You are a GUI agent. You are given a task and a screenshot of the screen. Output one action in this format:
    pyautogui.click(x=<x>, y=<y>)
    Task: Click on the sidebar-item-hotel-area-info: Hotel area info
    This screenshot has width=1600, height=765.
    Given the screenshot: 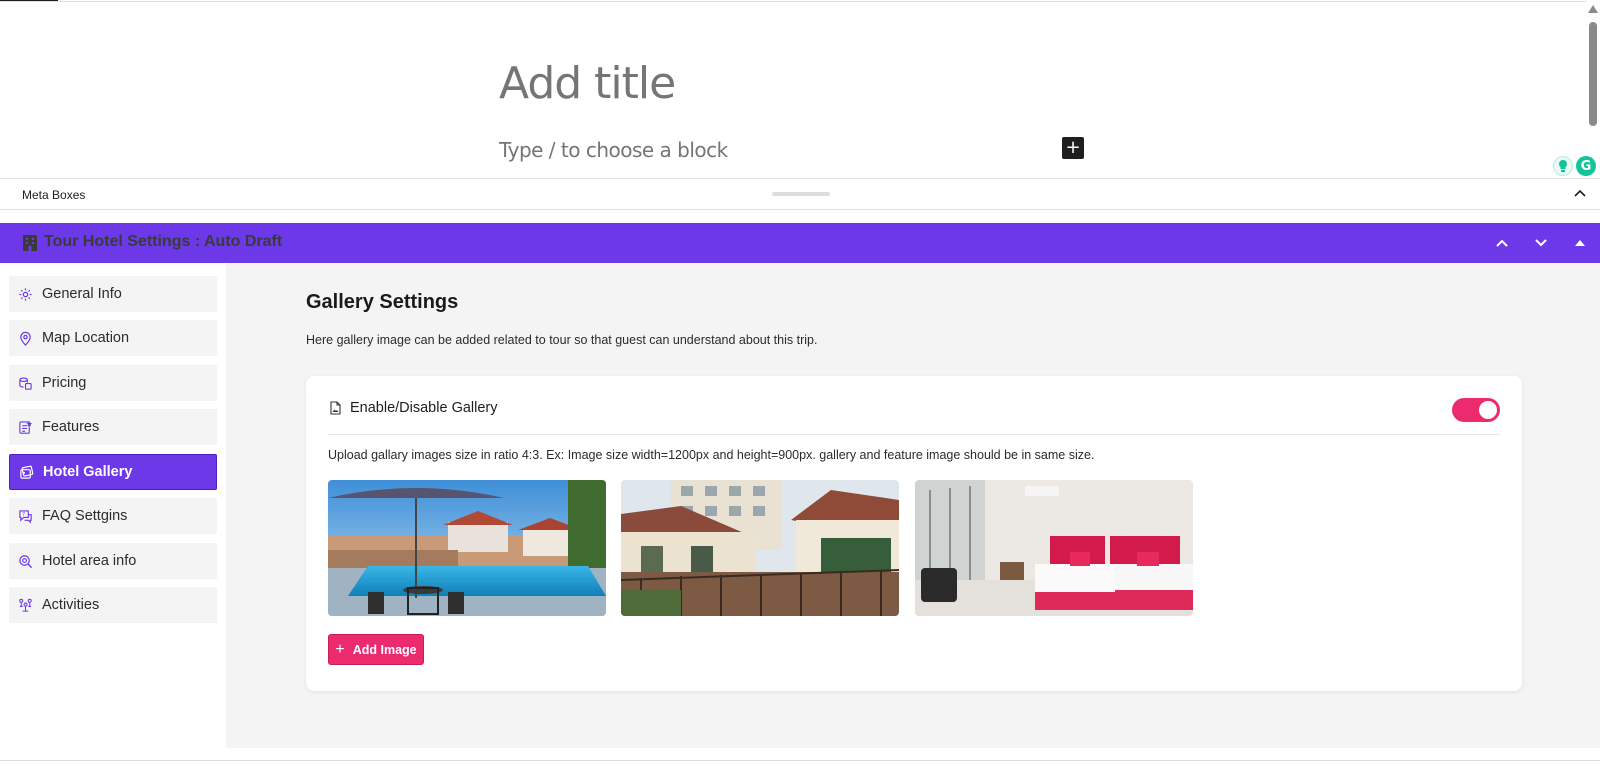 What is the action you would take?
    pyautogui.click(x=113, y=561)
    